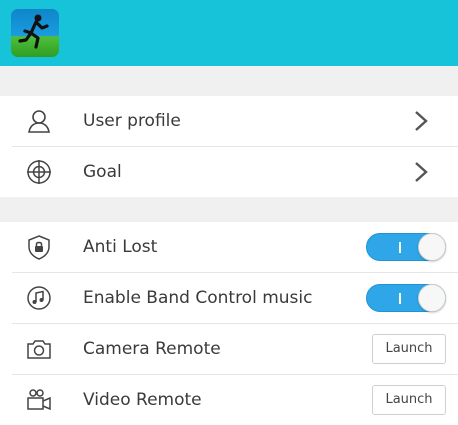  I want to click on target-icon, so click(39, 172).